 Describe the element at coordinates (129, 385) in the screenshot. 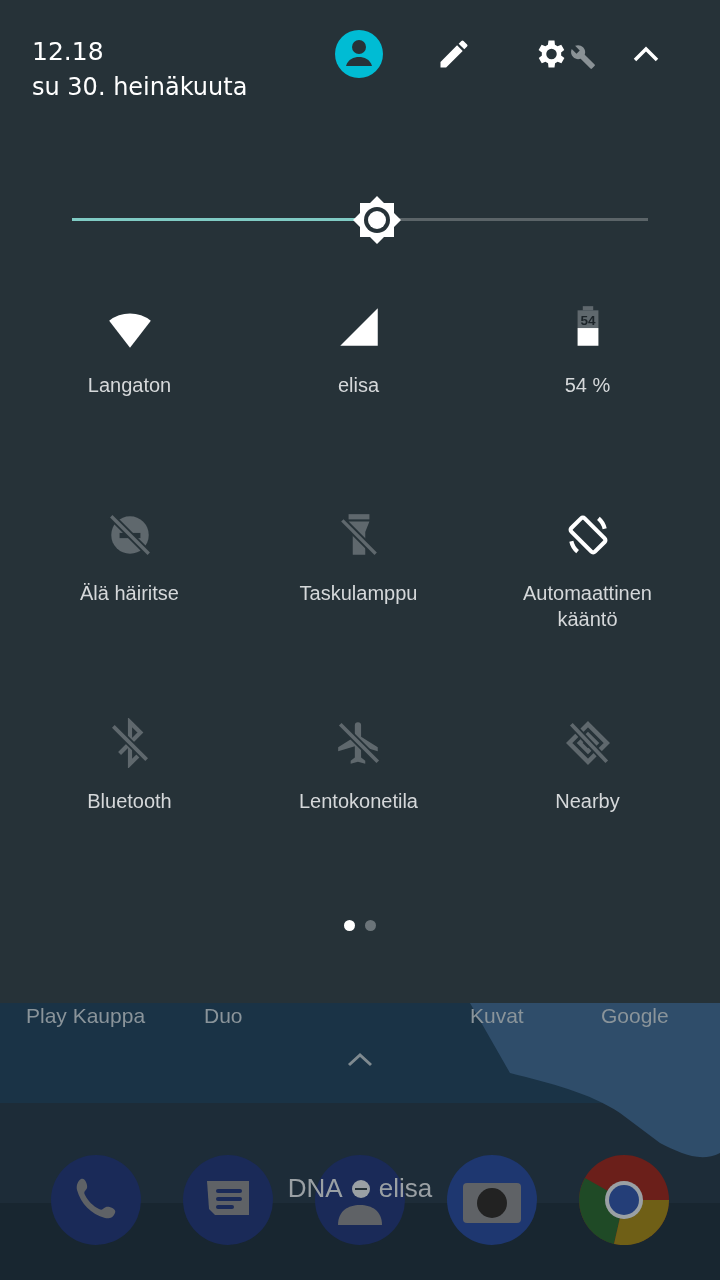

I see `tile-label: Langaton` at that location.